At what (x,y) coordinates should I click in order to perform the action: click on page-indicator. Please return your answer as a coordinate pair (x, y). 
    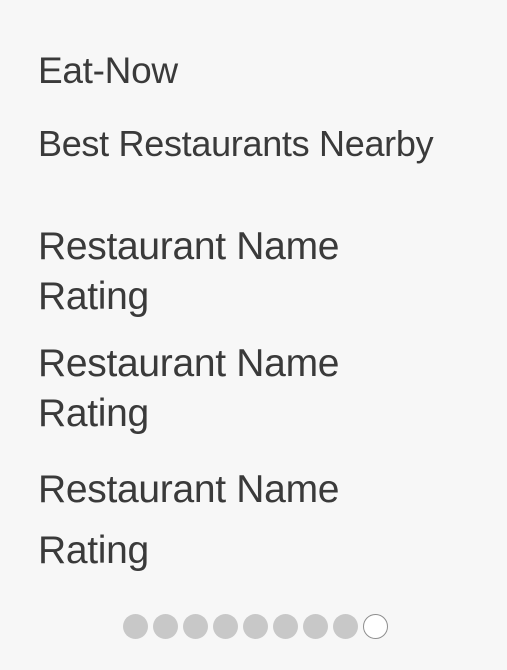
    Looking at the image, I should click on (255, 626).